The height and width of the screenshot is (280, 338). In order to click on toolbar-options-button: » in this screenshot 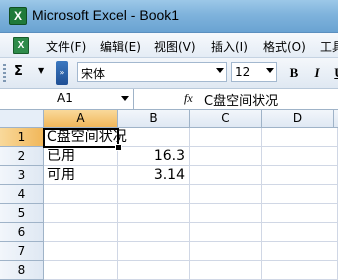, I will do `click(62, 73)`.